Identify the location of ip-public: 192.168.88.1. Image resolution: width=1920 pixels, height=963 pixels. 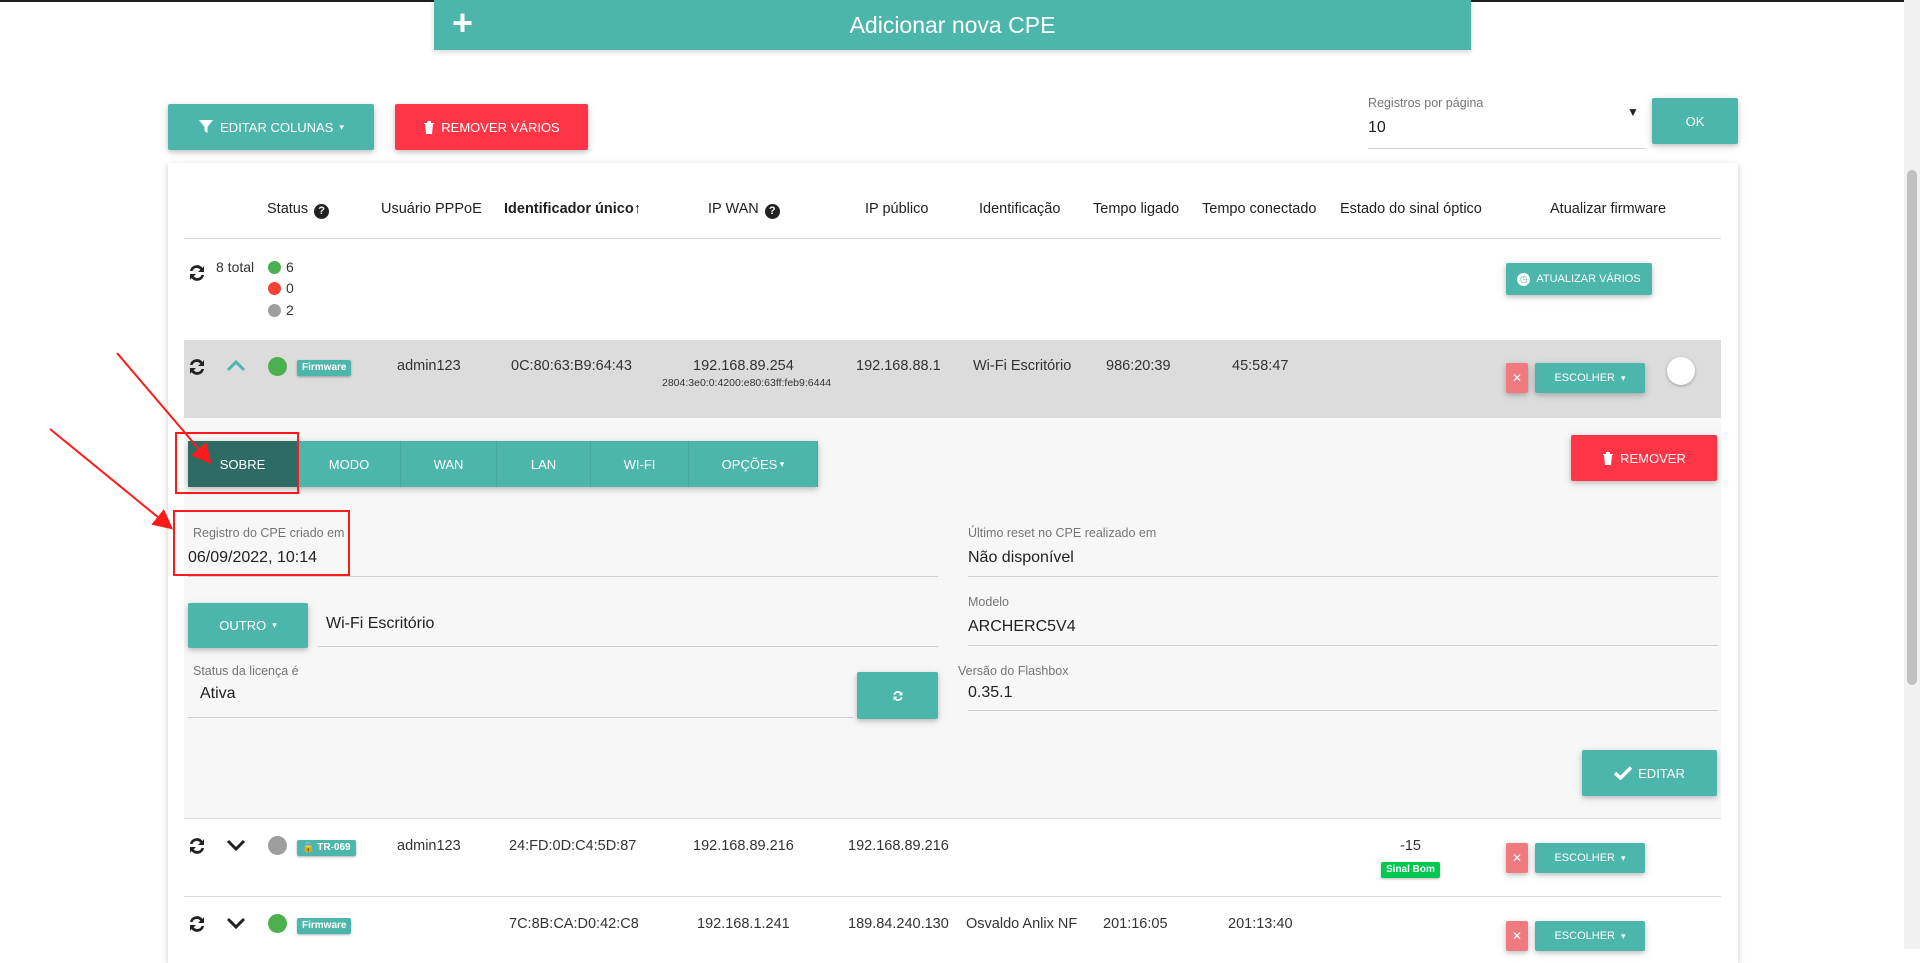
(898, 366).